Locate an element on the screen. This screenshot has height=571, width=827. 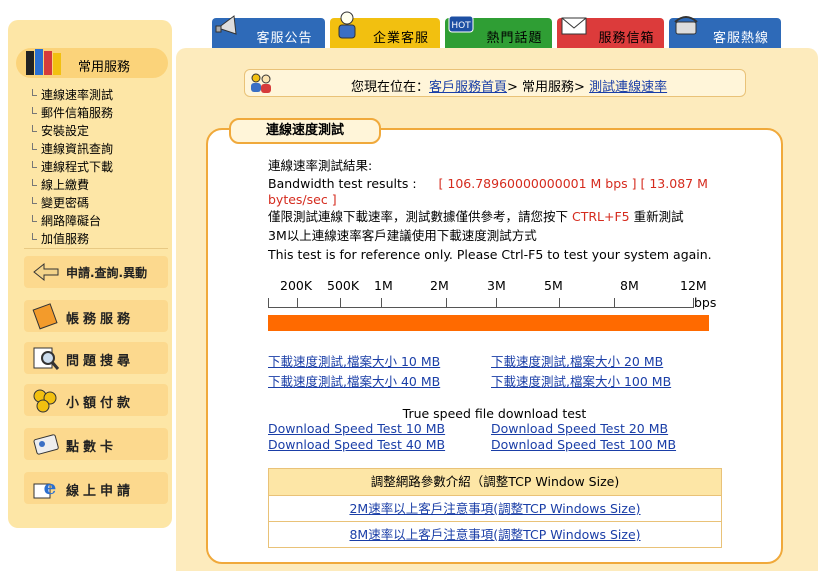
sidebar-button-label: 點數卡 is located at coordinates (92, 447).